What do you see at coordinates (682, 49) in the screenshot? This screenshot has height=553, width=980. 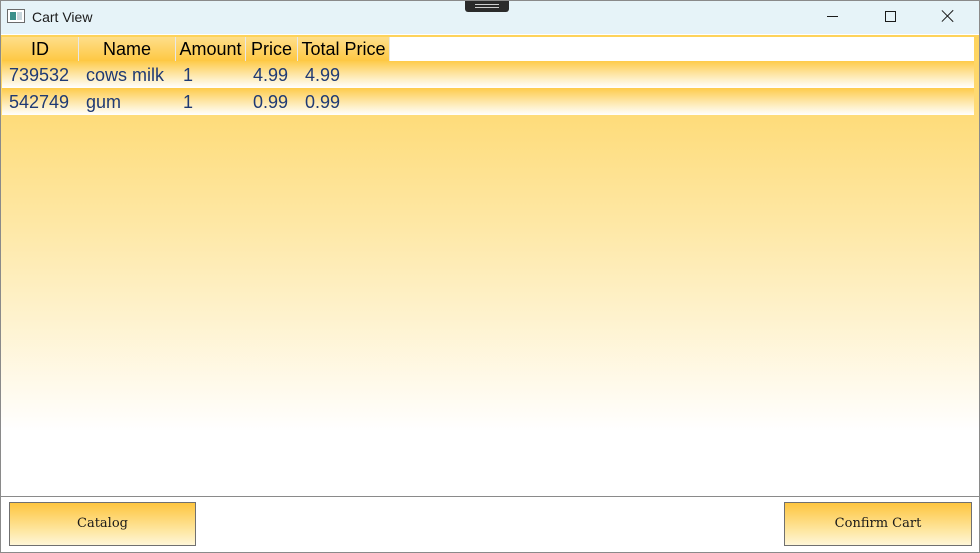 I see `column-header-filler` at bounding box center [682, 49].